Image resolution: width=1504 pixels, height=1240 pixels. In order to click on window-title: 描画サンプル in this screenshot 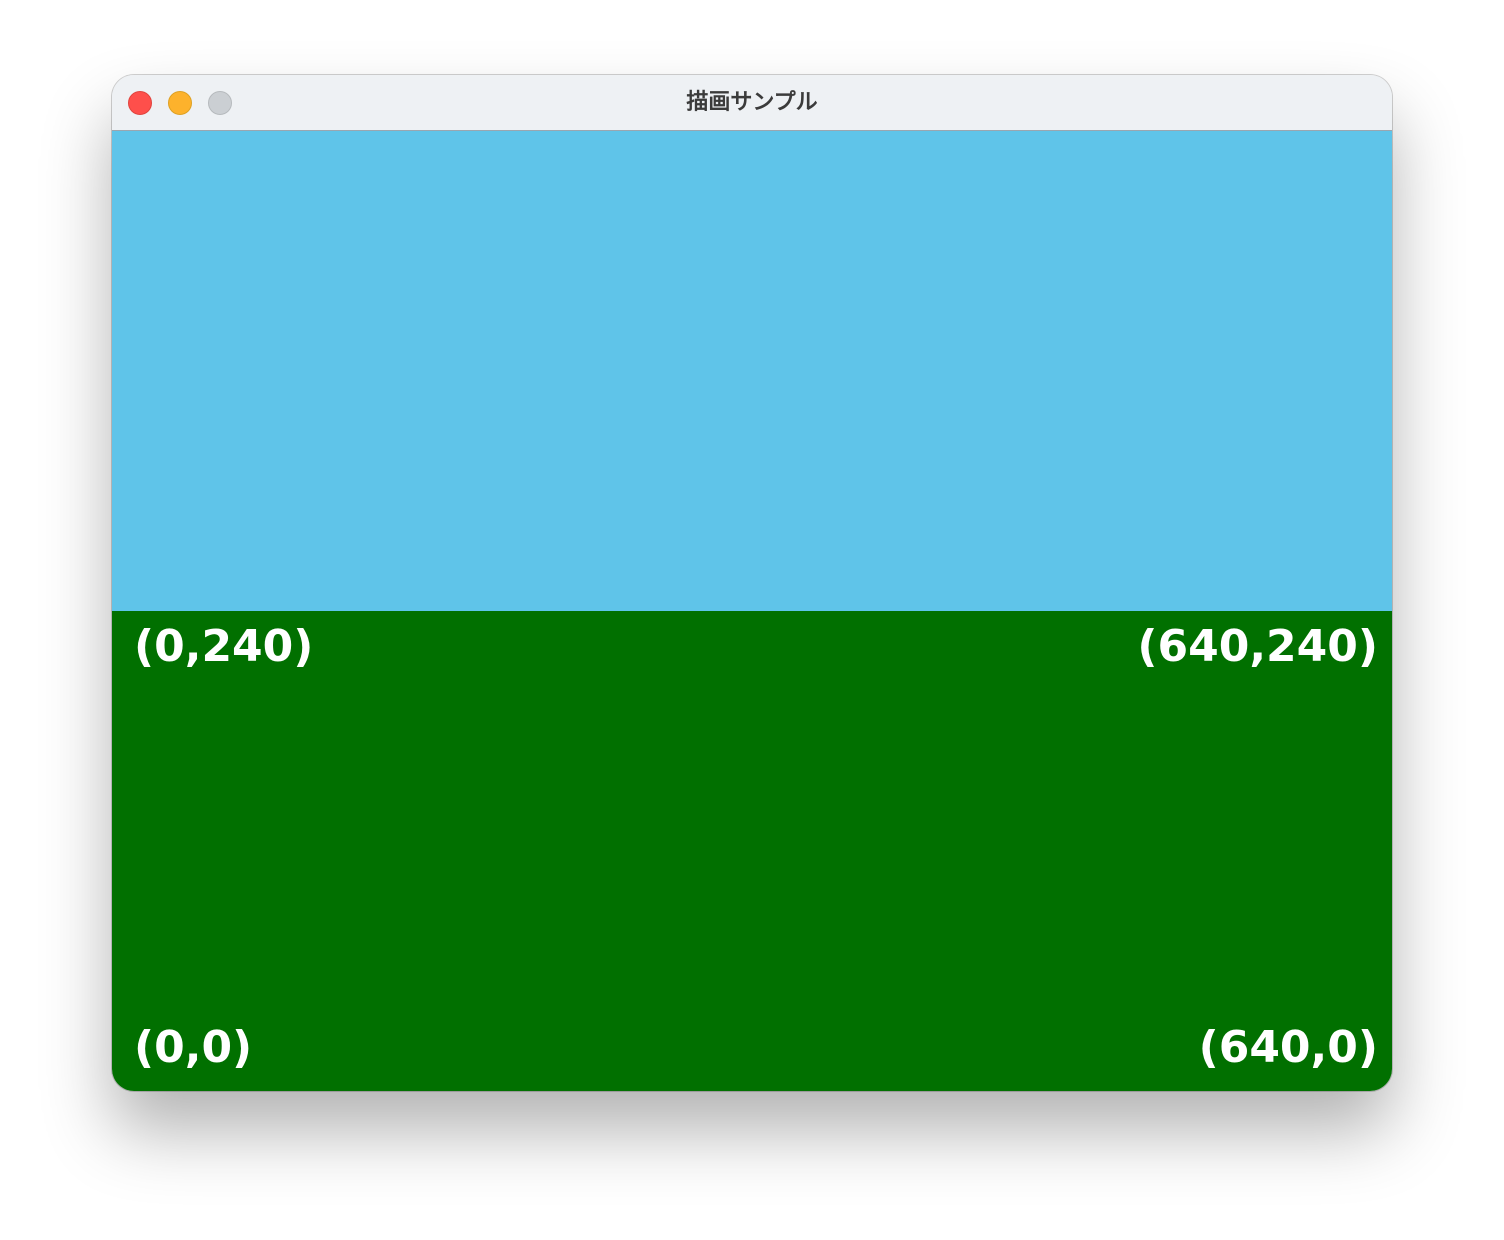, I will do `click(752, 102)`.